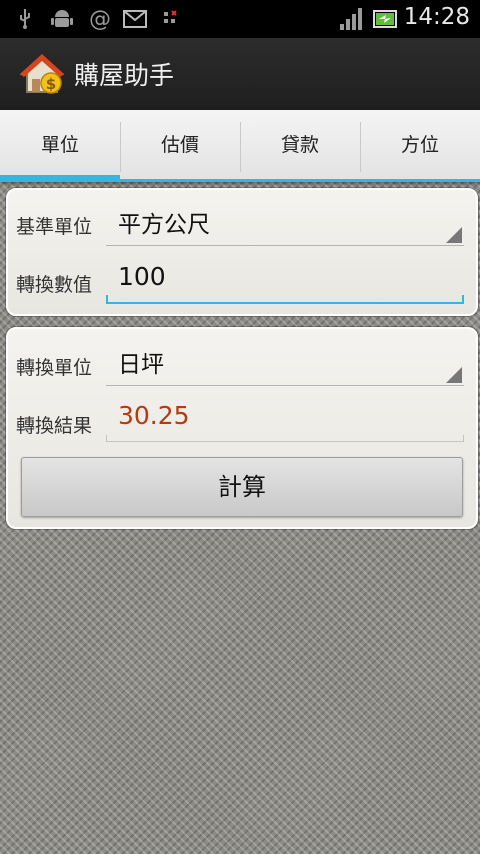 The width and height of the screenshot is (480, 854). What do you see at coordinates (285, 360) in the screenshot?
I see `target-unit-spinner: 日坪` at bounding box center [285, 360].